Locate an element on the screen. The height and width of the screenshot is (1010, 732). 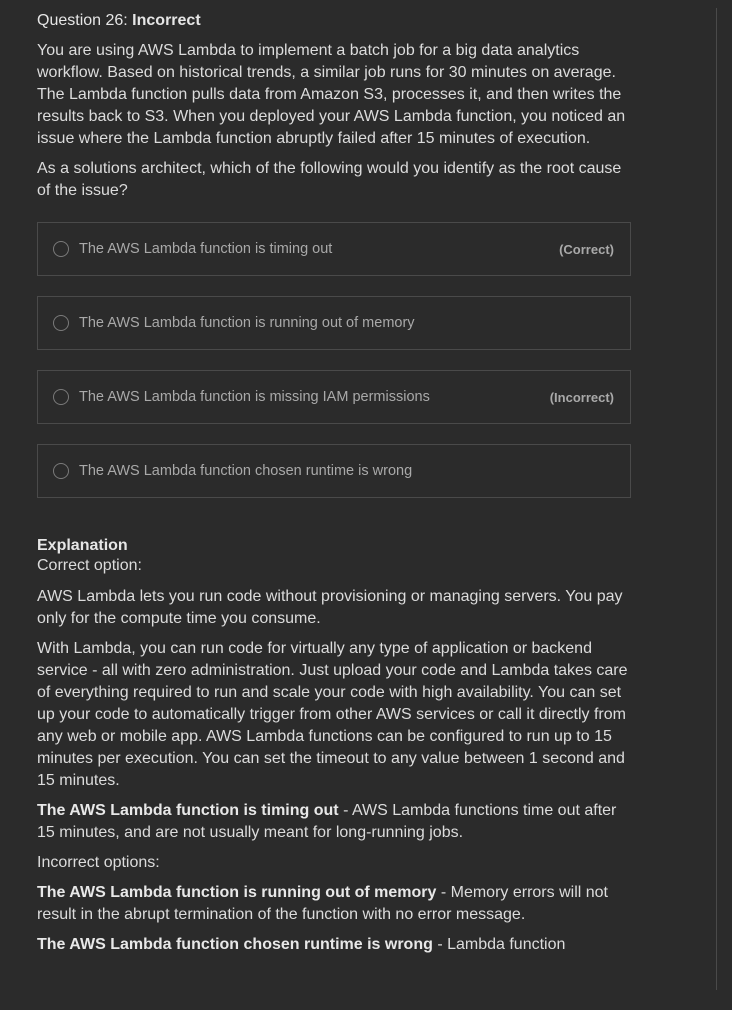
correct-option-title: The AWS Lambda function is timing out is located at coordinates (188, 810).